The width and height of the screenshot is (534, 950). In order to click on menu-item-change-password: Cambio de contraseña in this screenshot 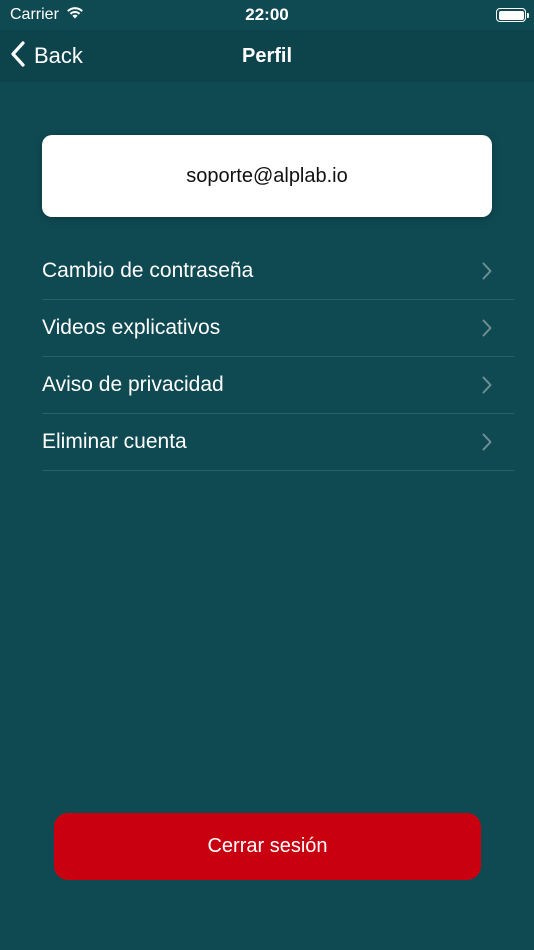, I will do `click(278, 271)`.